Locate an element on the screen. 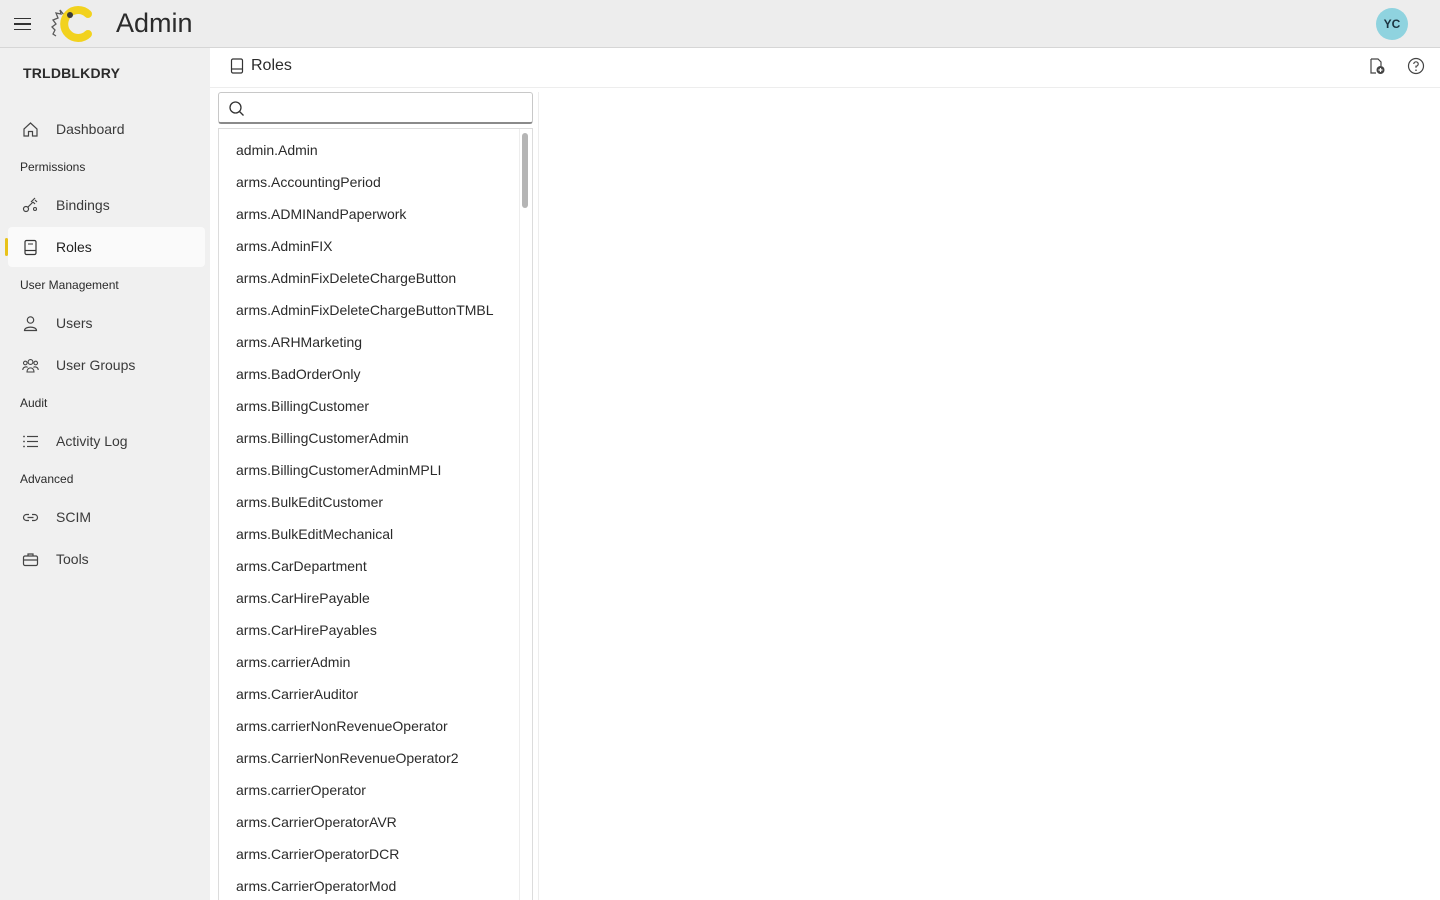  sidebar-item-user-groups: User Groups is located at coordinates (106, 365).